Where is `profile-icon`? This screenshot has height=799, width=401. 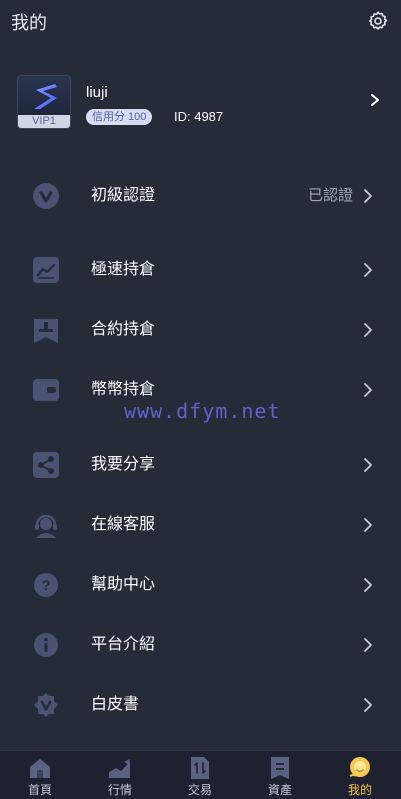
profile-icon is located at coordinates (359, 767).